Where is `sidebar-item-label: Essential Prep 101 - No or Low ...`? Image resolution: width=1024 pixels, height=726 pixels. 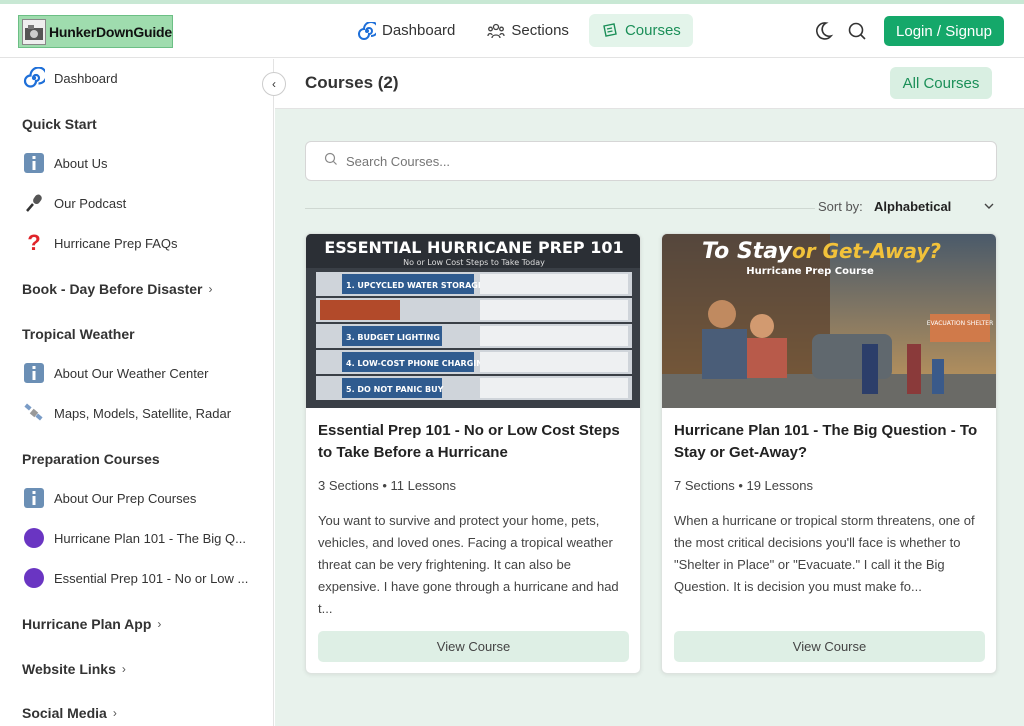
sidebar-item-label: Essential Prep 101 - No or Low ... is located at coordinates (151, 578).